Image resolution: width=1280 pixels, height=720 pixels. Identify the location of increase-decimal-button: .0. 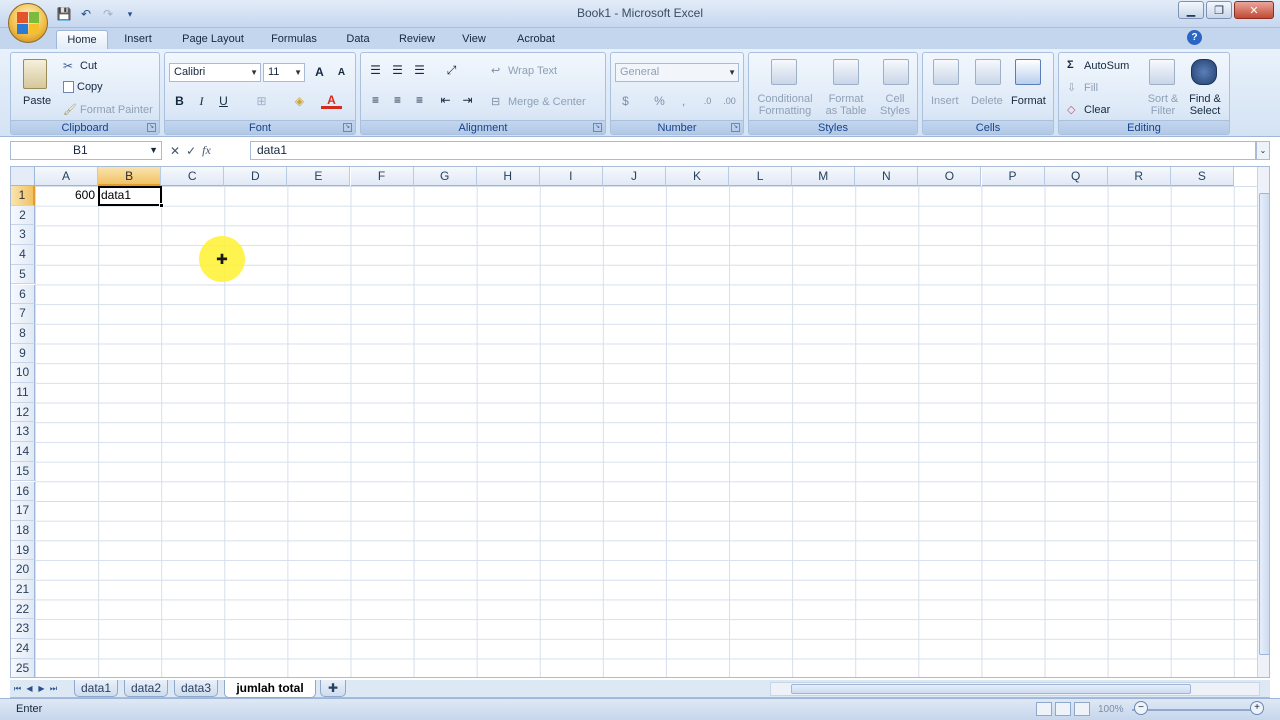
(707, 101).